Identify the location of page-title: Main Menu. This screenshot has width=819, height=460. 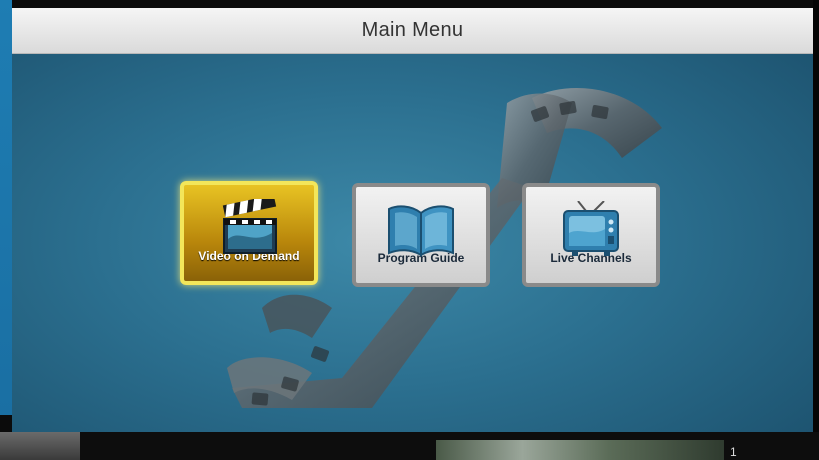
(412, 30).